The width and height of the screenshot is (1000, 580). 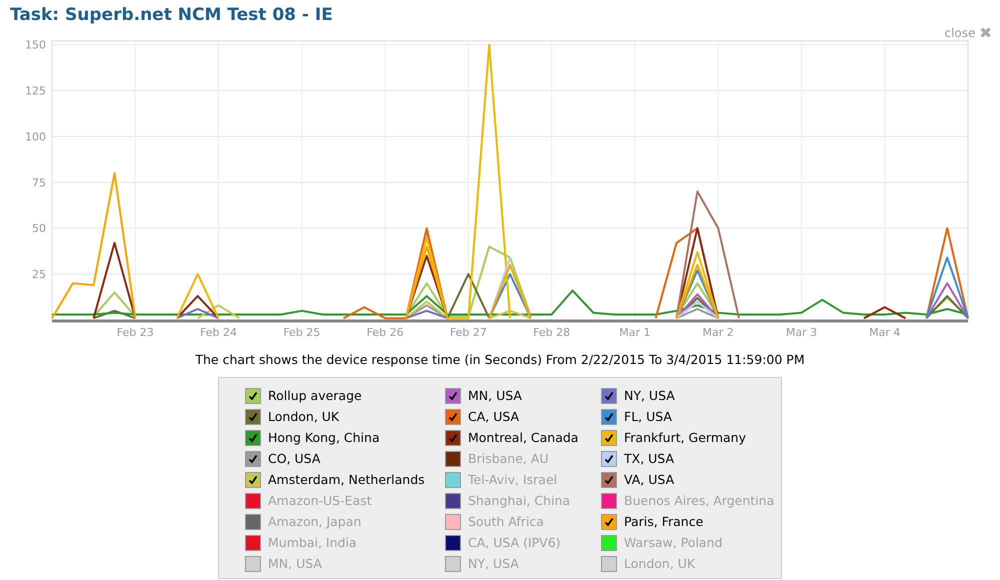 What do you see at coordinates (664, 522) in the screenshot?
I see `legend-label: Paris, France` at bounding box center [664, 522].